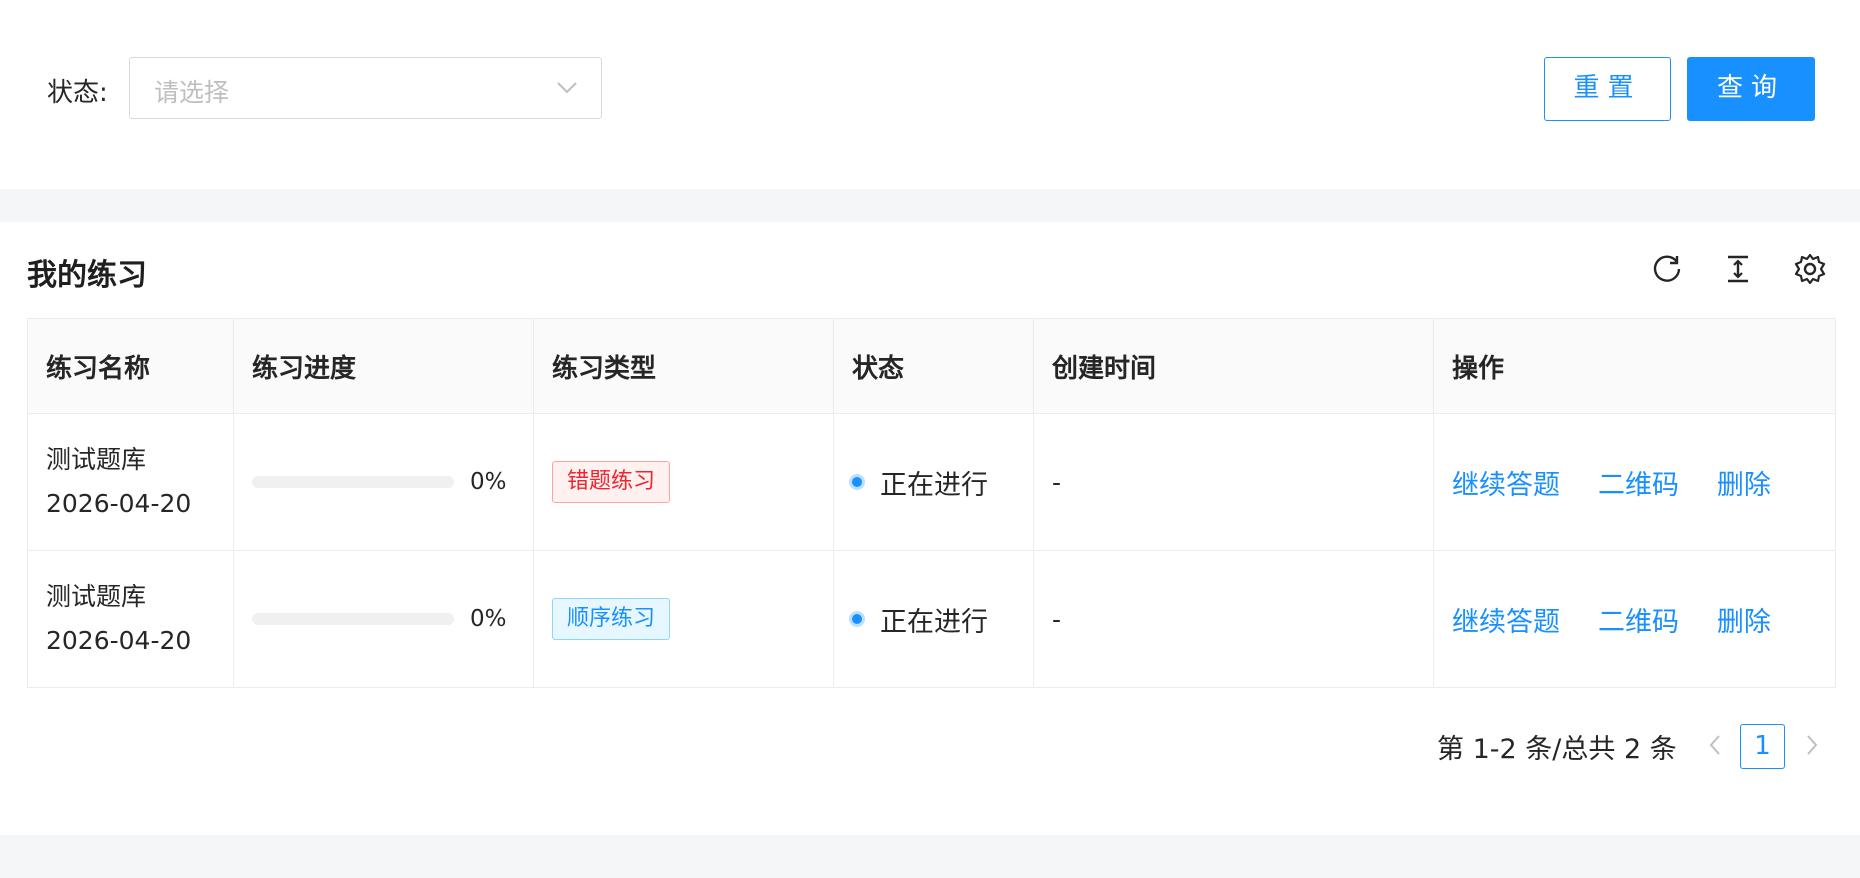 The width and height of the screenshot is (1860, 878). What do you see at coordinates (567, 88) in the screenshot?
I see `chevron-down-icon` at bounding box center [567, 88].